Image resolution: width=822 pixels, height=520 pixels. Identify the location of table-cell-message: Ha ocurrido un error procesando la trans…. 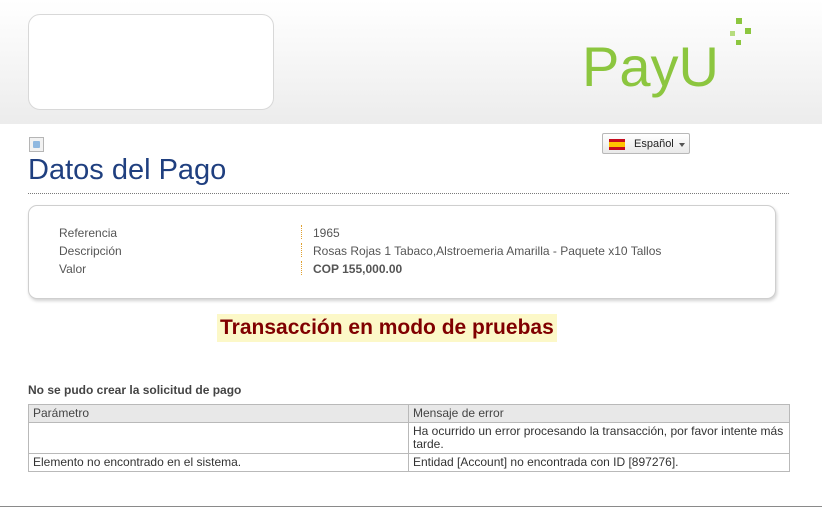
(599, 438).